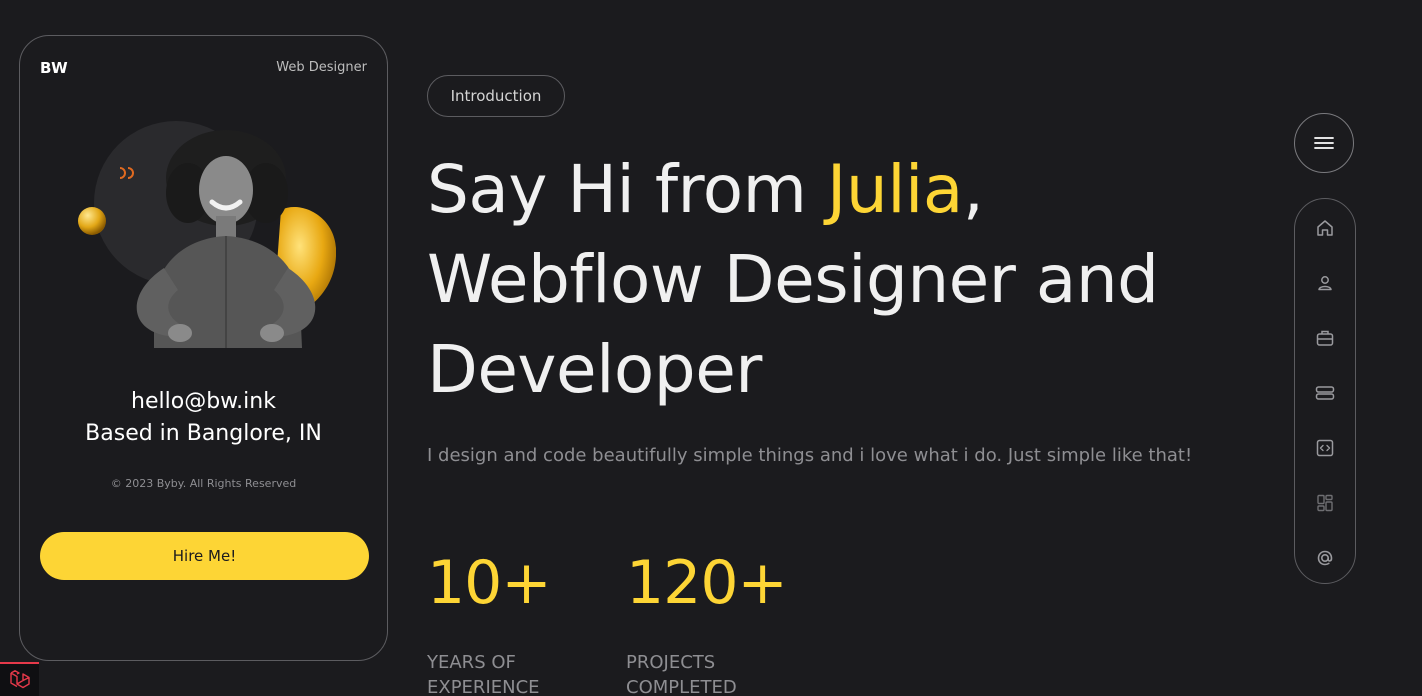 The image size is (1422, 696). I want to click on at-icon, so click(1325, 558).